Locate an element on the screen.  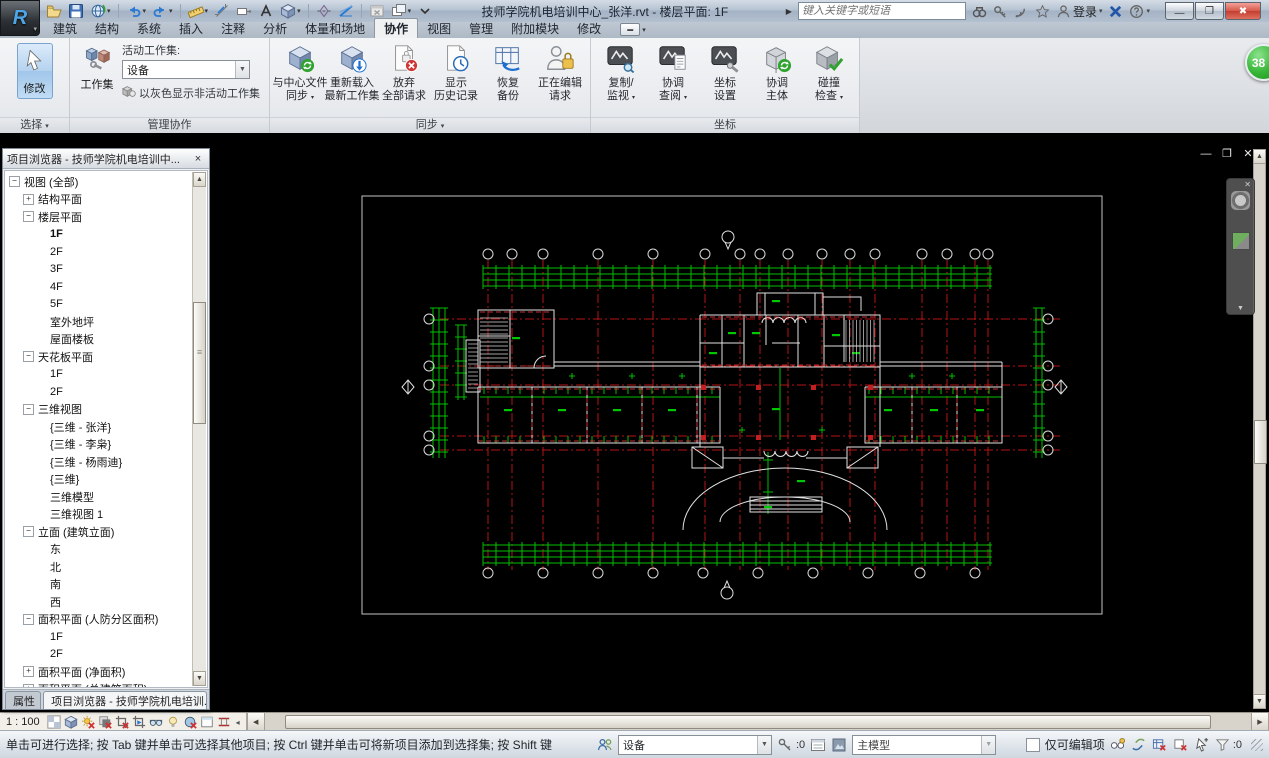
gray-inactive-worksets-toggle: 以灰色显示非活动工作集 is located at coordinates (190, 92).